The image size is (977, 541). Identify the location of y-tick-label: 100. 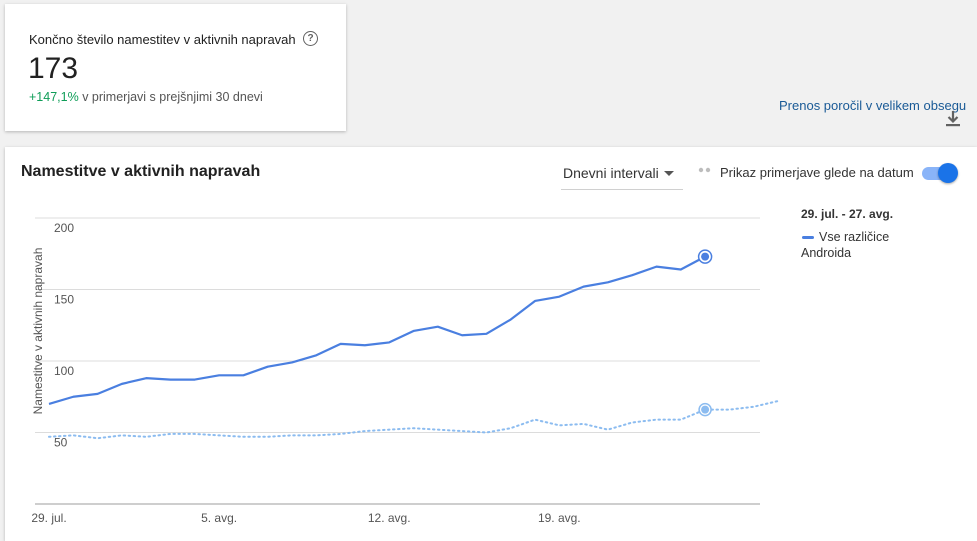
(64, 371).